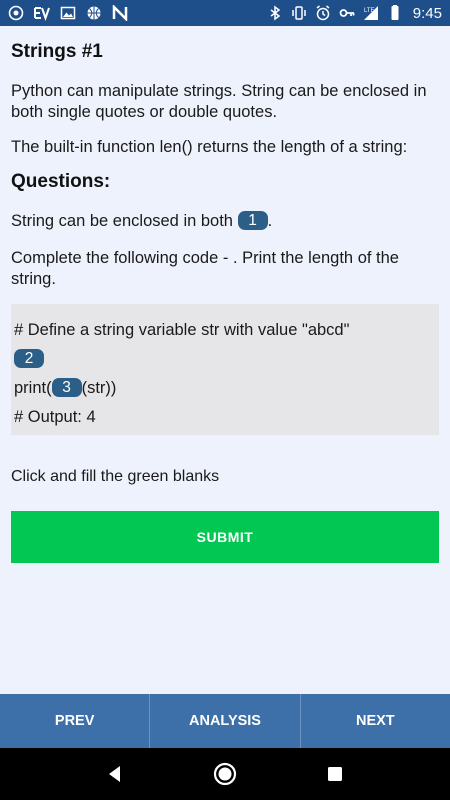  Describe the element at coordinates (99, 388) in the screenshot. I see `code-line-3-after: (str))` at that location.